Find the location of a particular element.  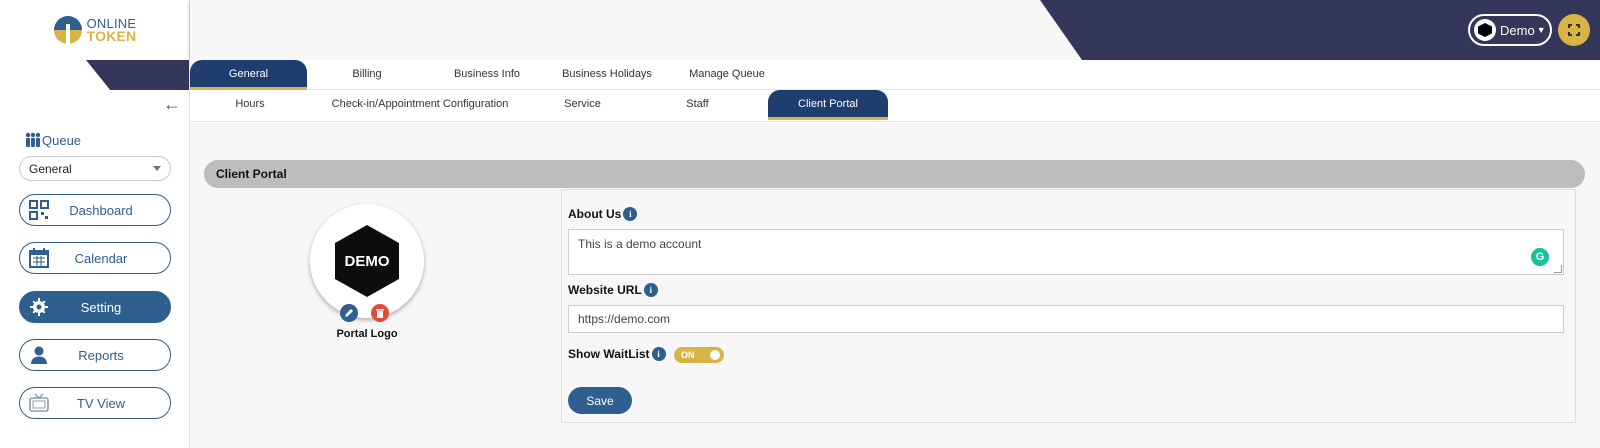

sidebar-item-setting: Setting is located at coordinates (95, 307).